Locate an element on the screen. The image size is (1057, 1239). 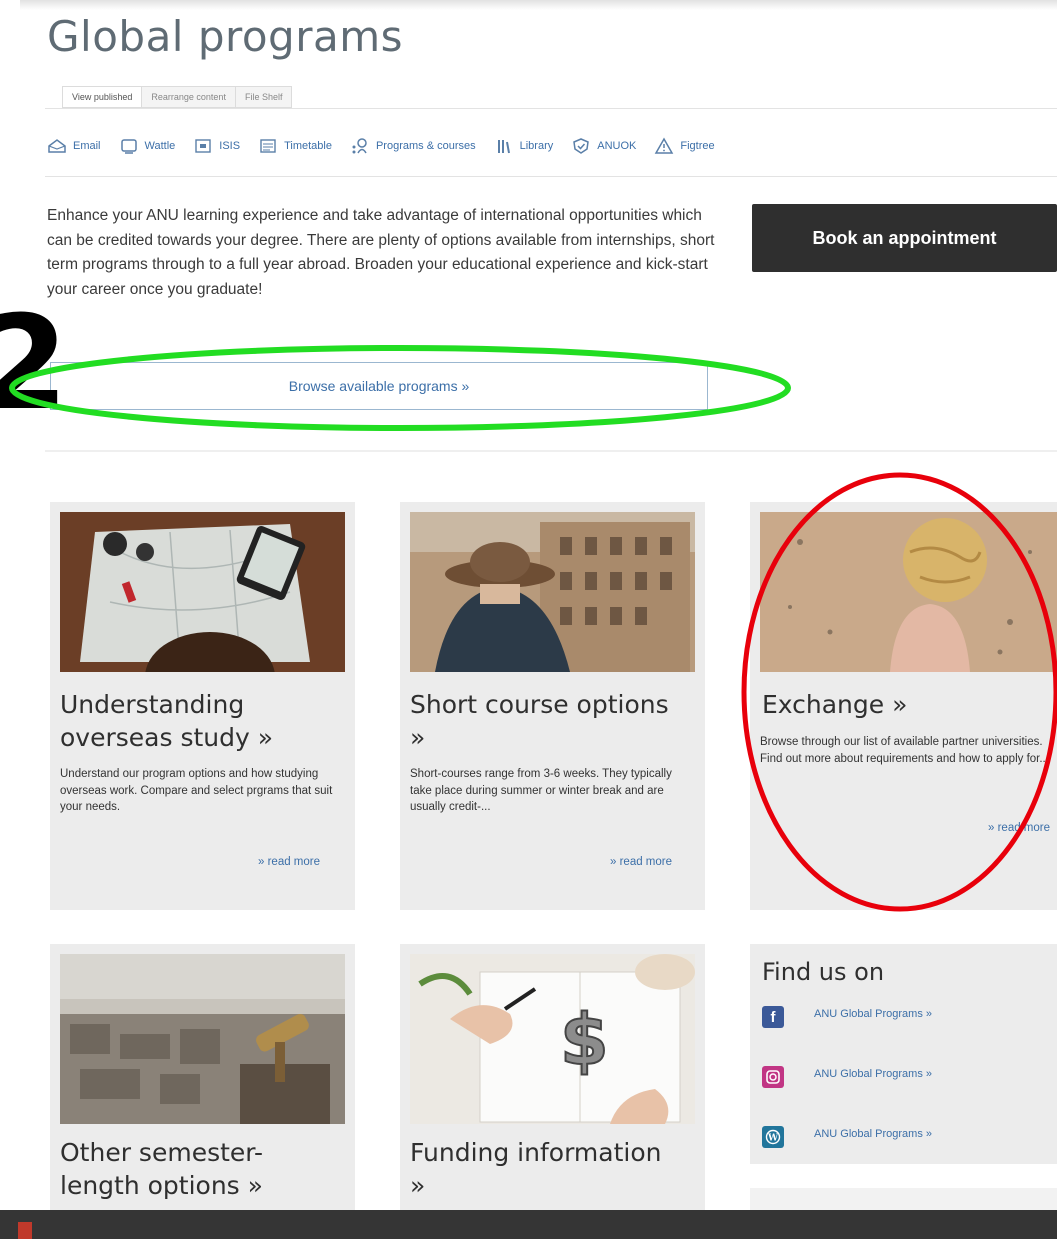
panel-edge is located at coordinates (903, 1199).